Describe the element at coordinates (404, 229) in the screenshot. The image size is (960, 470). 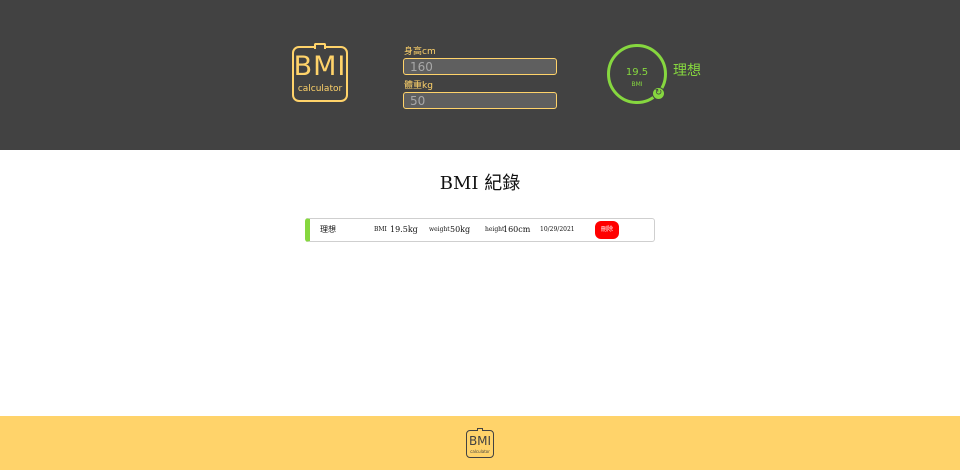
I see `record-bmi-value: 19.5kg` at that location.